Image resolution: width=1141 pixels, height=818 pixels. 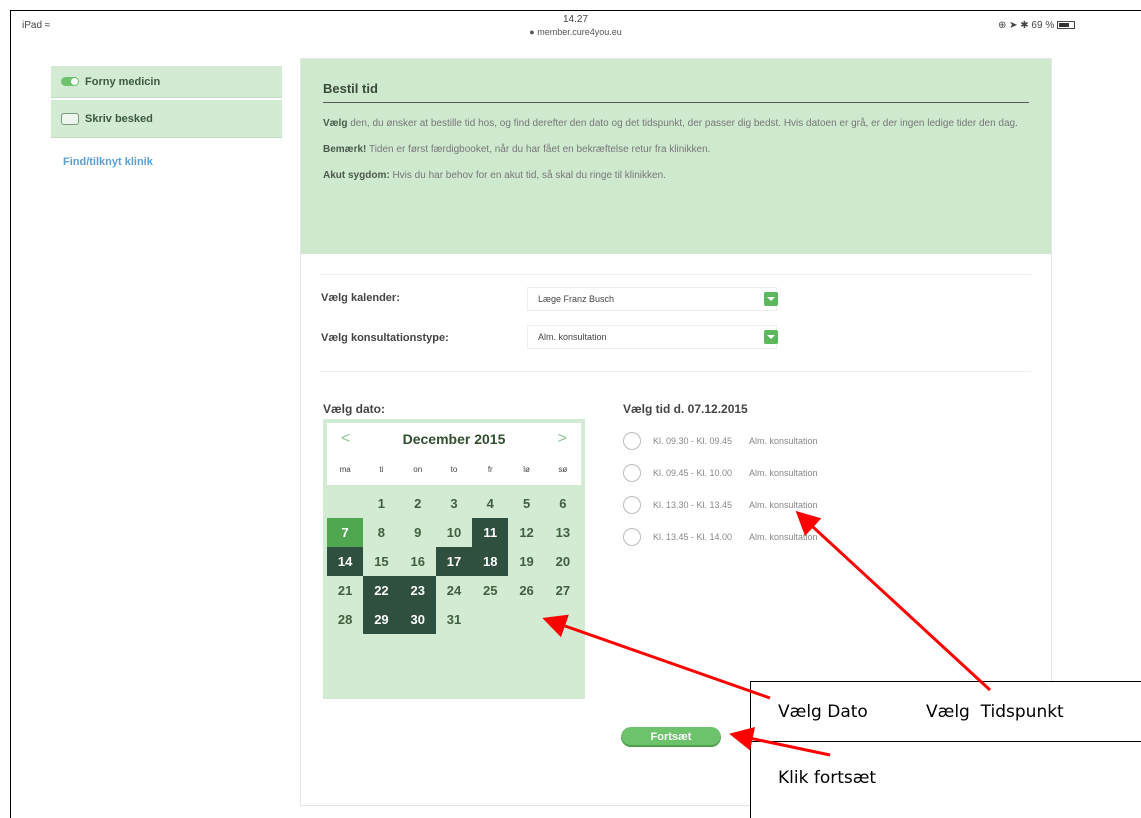 What do you see at coordinates (572, 337) in the screenshot?
I see `consultation-type-value: Alm. konsultation` at bounding box center [572, 337].